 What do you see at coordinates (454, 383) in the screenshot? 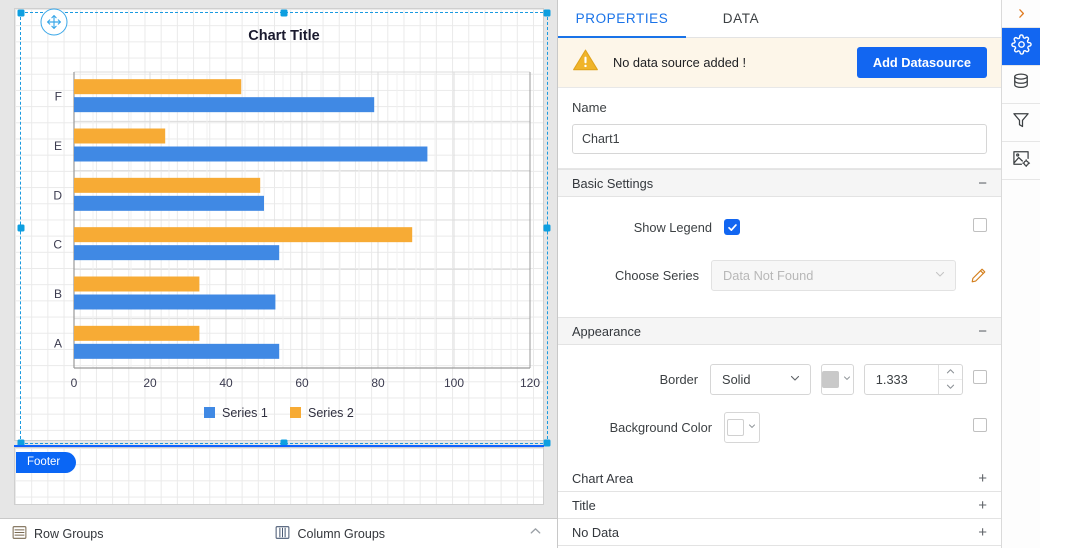
I see `chart-xtick-label: 100` at bounding box center [454, 383].